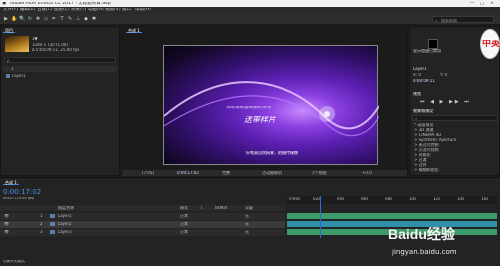  What do you see at coordinates (134, 30) in the screenshot?
I see `tab-composition: 合成 1` at bounding box center [134, 30].